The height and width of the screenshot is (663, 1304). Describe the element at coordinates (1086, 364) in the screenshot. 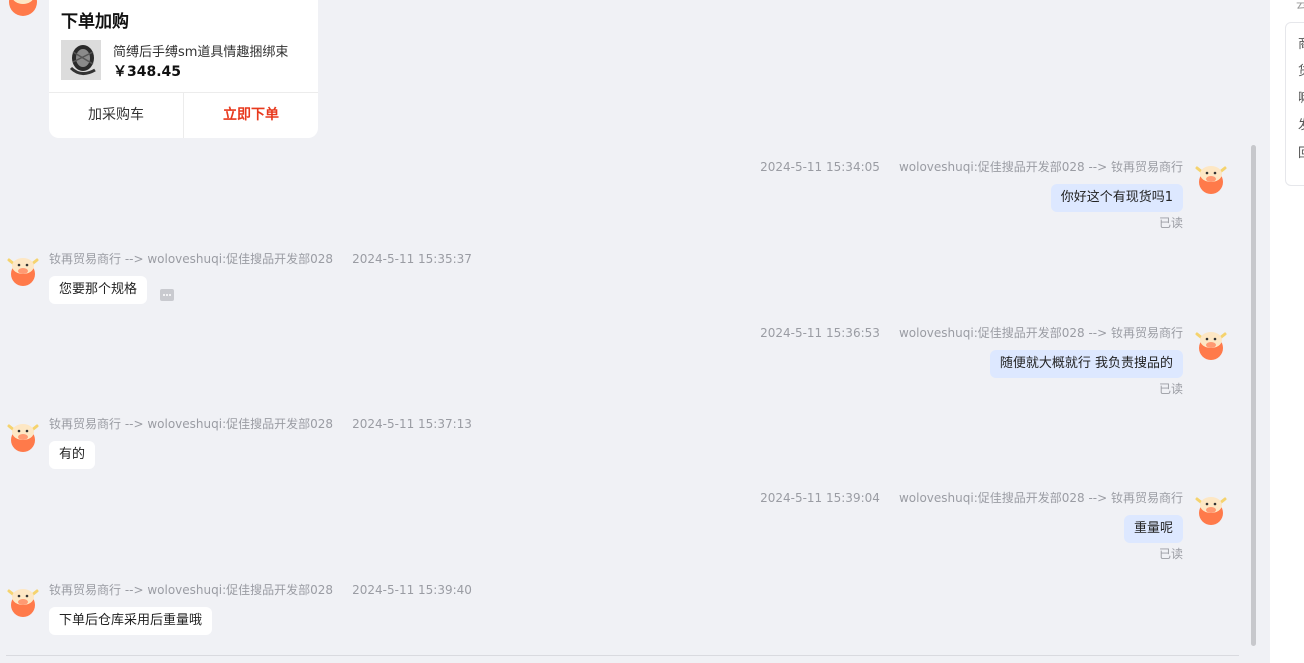

I see `message-bubble-outgoing: 随便就大概就行 我负责搜品的` at that location.